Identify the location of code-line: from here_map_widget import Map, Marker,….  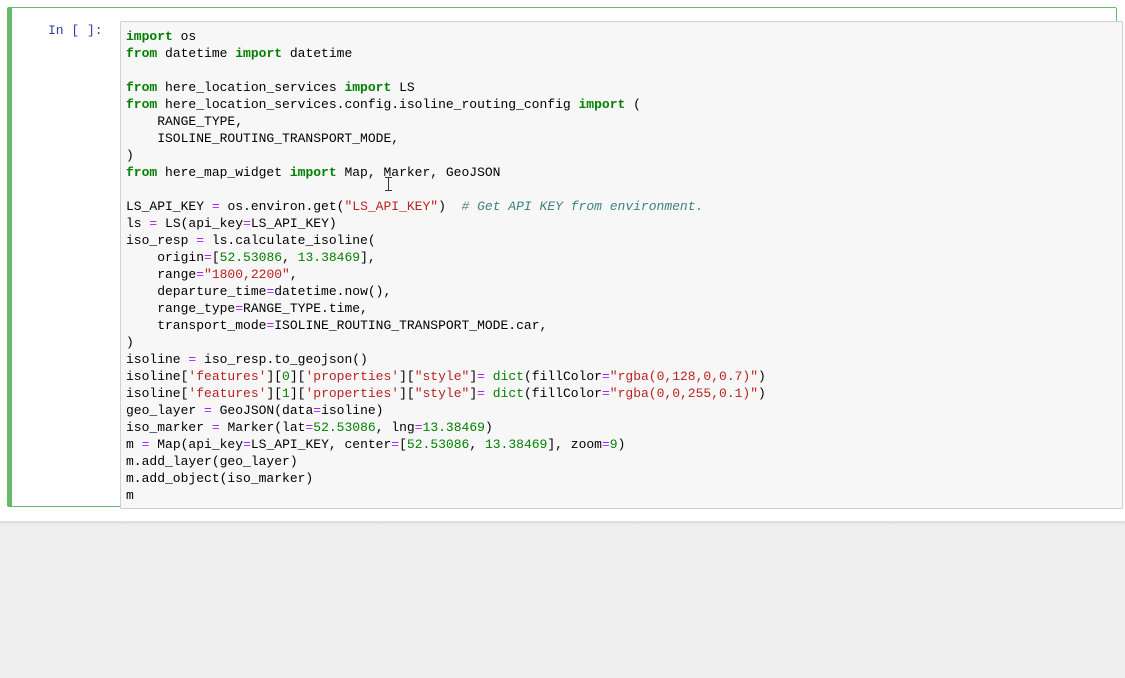
(446, 172).